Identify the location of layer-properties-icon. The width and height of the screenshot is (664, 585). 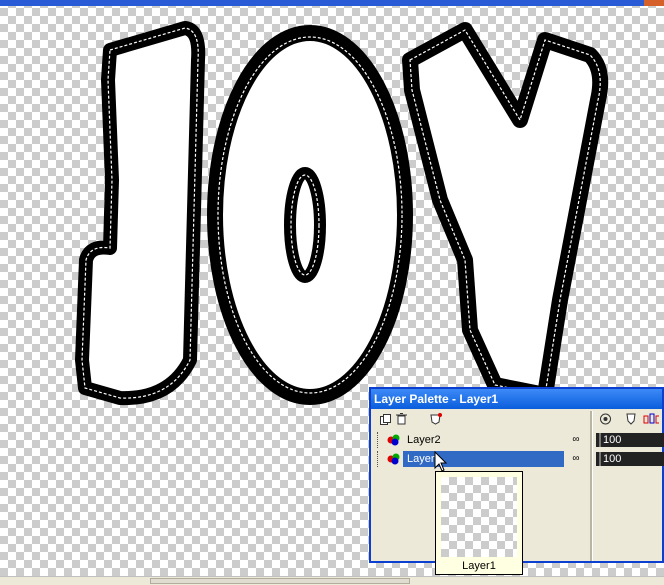
(435, 419).